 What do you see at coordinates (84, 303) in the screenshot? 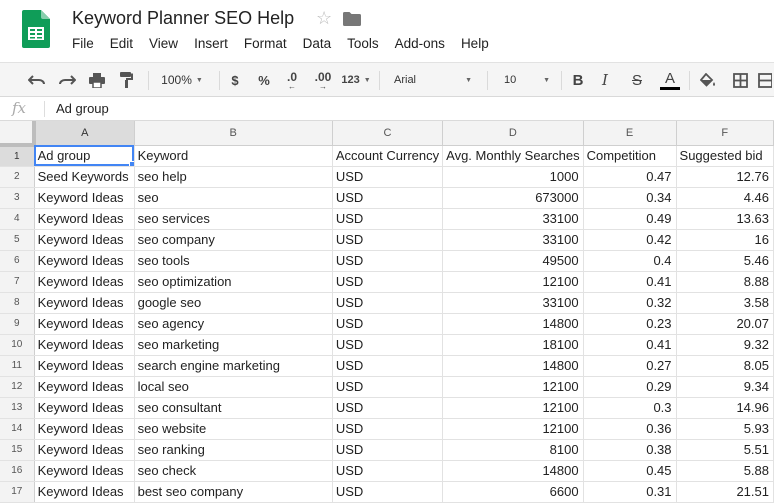
I see `cell-a8: Keyword Ideas` at bounding box center [84, 303].